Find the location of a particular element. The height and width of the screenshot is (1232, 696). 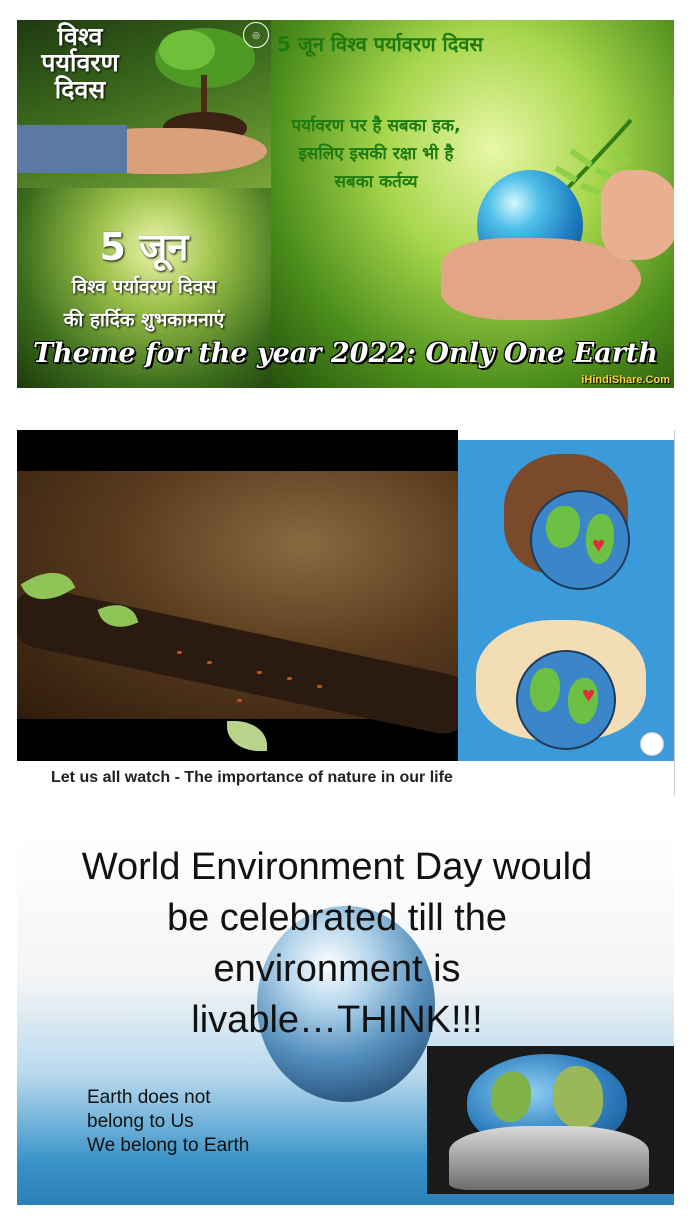

quote-line: इसलिए इसकी रक्षा भी है is located at coordinates (376, 154).